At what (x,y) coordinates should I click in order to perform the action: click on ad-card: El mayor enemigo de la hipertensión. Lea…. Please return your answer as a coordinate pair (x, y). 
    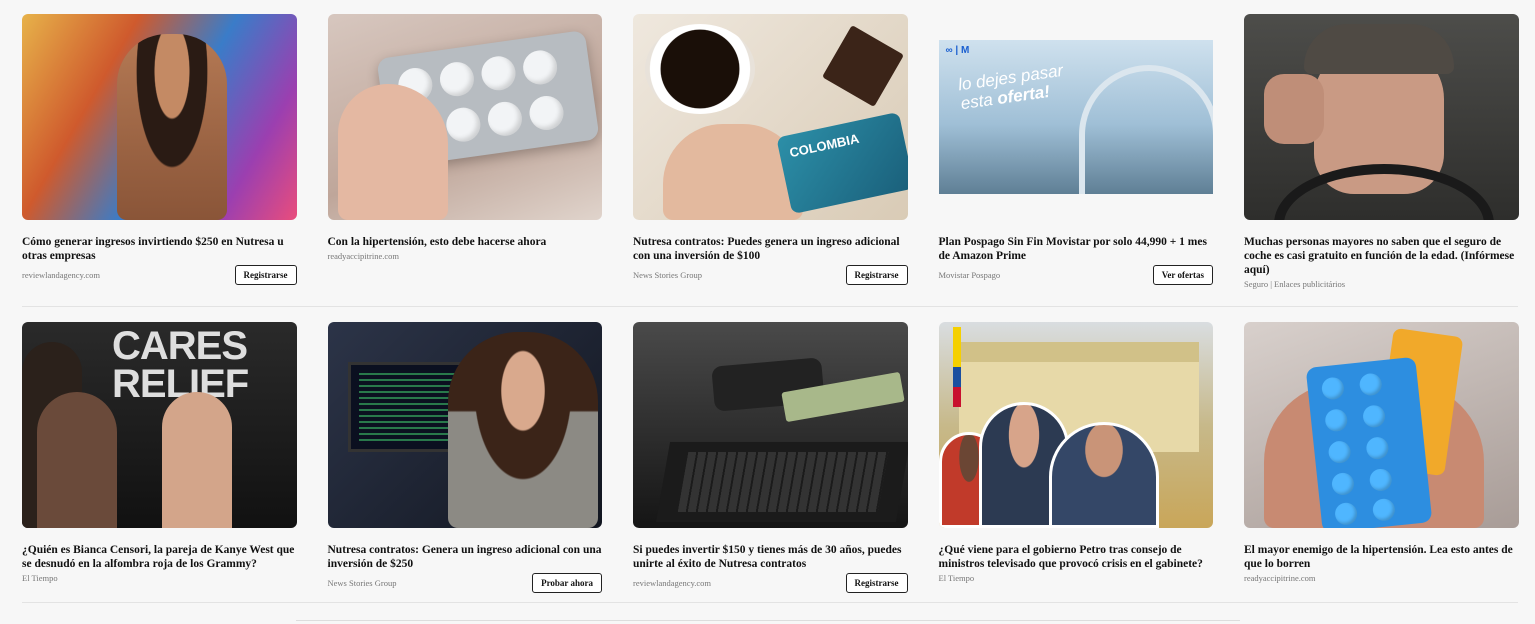
    Looking at the image, I should click on (1381, 462).